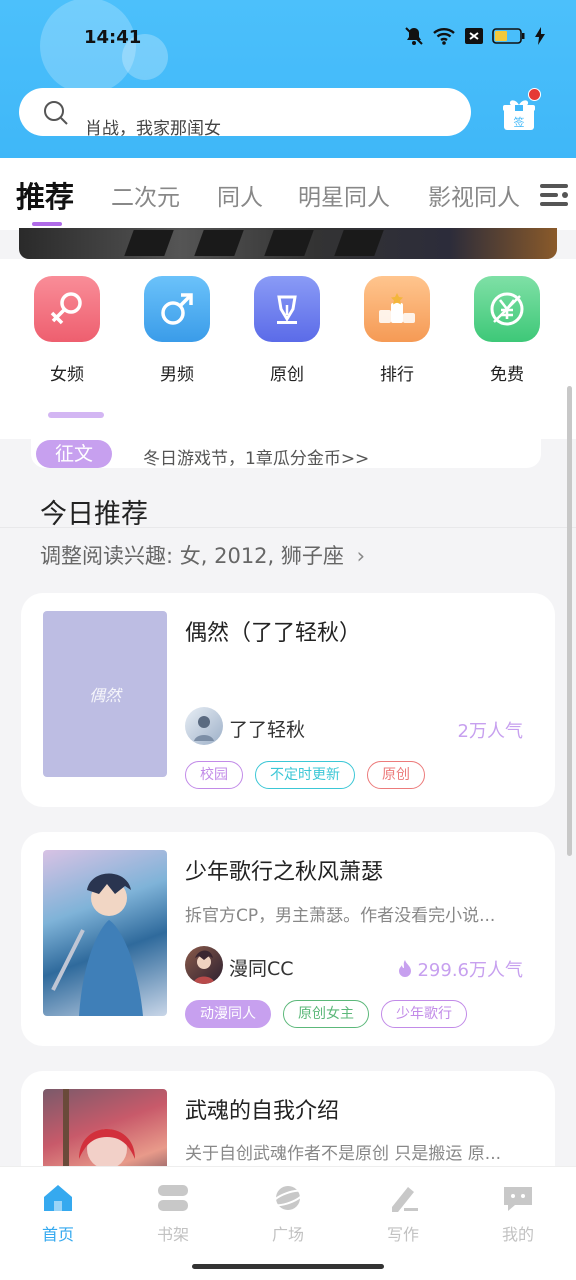  I want to click on announcement-bar: 征文 冬日游戏节，1章瓜分金币>>, so click(286, 453).